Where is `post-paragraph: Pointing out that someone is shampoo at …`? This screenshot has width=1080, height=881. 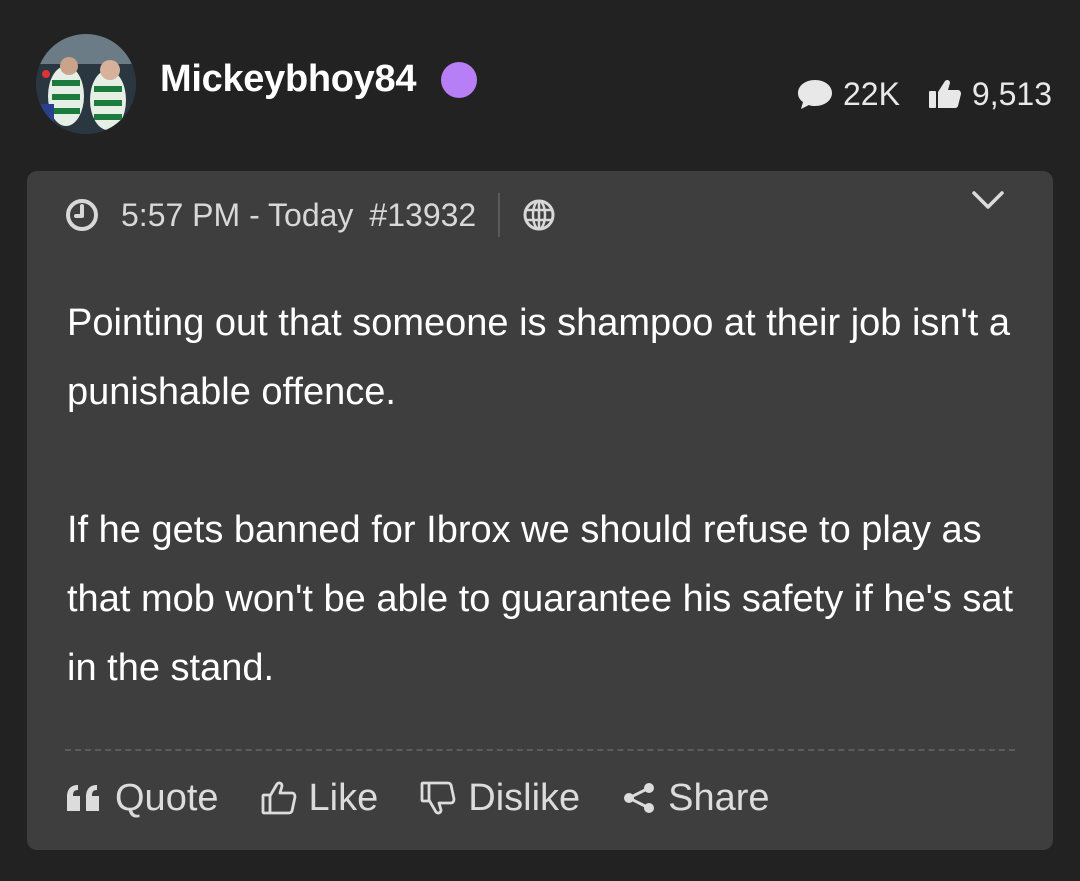 post-paragraph: Pointing out that someone is shampoo at … is located at coordinates (539, 357).